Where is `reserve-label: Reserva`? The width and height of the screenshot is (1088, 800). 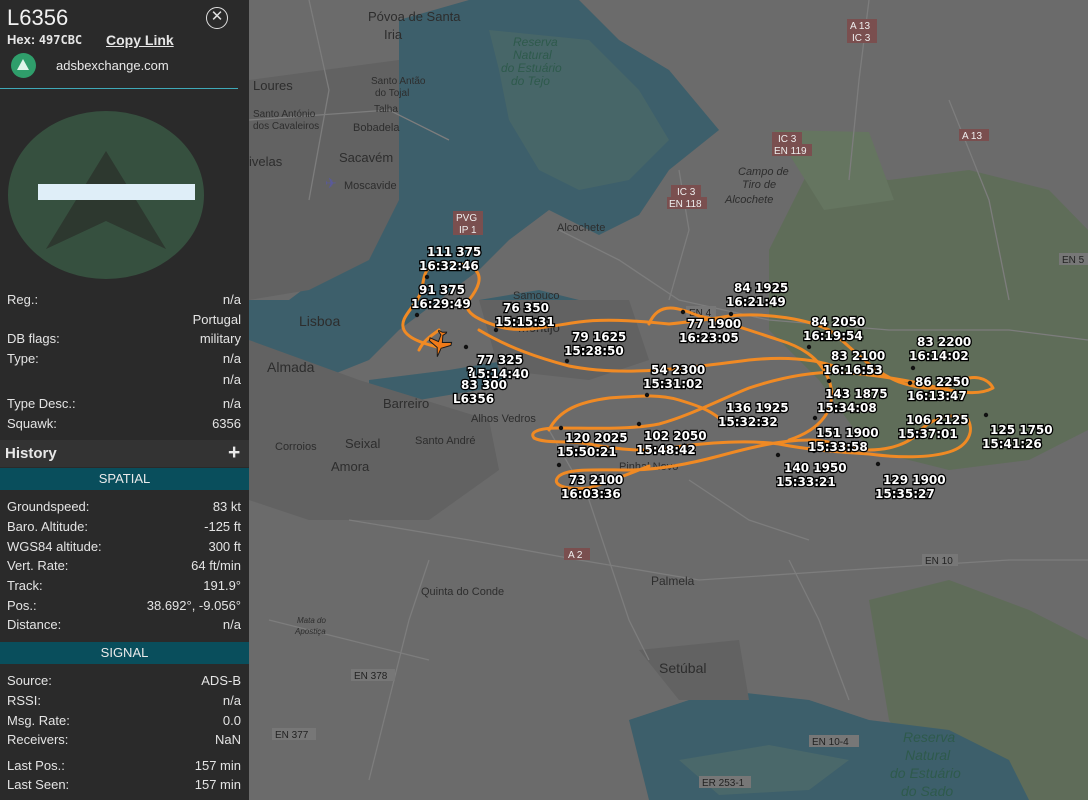
reserve-label: Reserva is located at coordinates (929, 737).